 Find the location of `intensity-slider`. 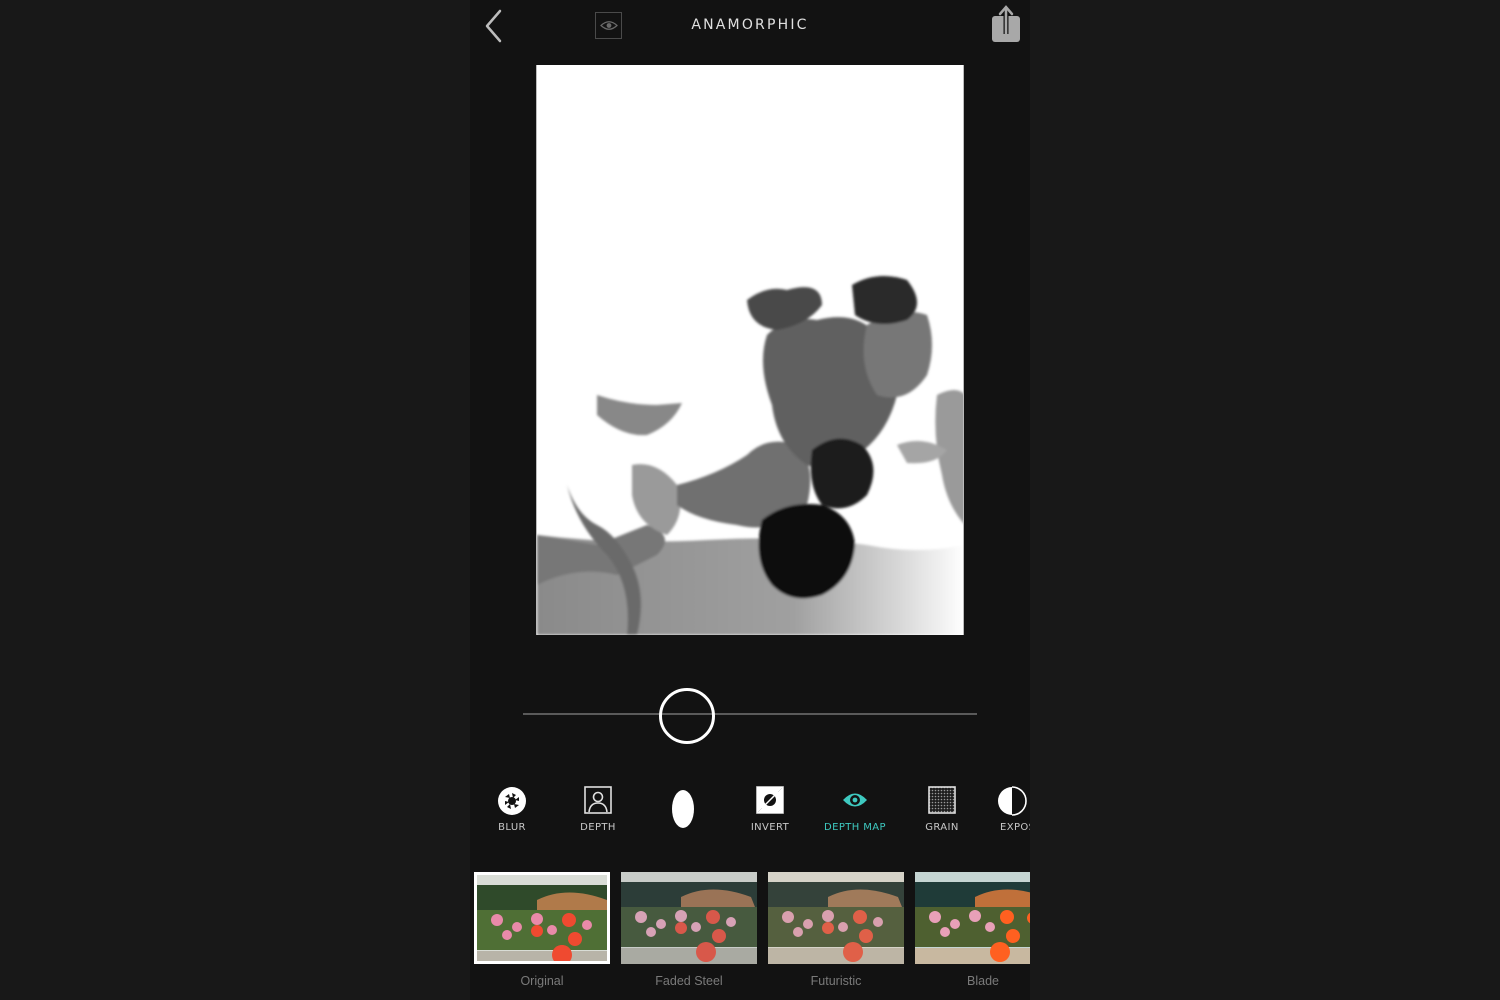

intensity-slider is located at coordinates (750, 716).